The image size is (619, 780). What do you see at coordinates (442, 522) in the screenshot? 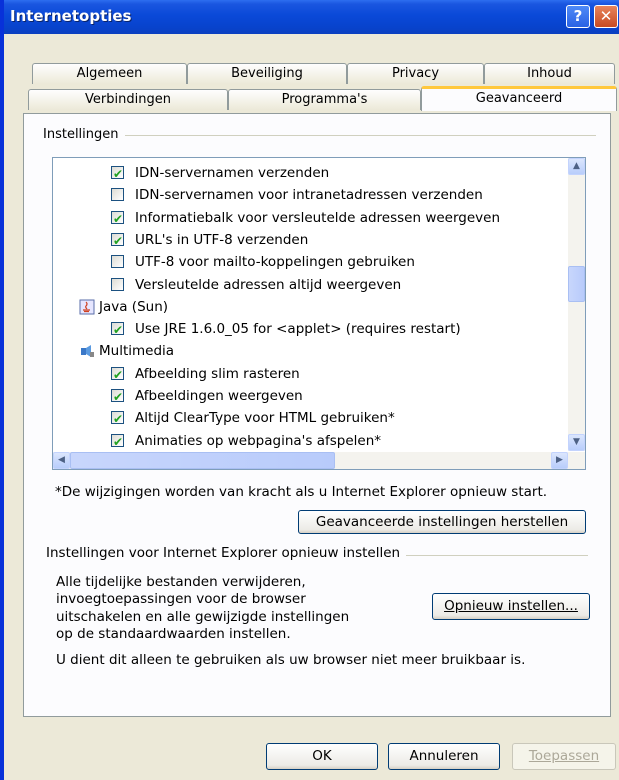
I see `restore-advanced-settings-button: Geavanceerde instellingen herstellen` at bounding box center [442, 522].